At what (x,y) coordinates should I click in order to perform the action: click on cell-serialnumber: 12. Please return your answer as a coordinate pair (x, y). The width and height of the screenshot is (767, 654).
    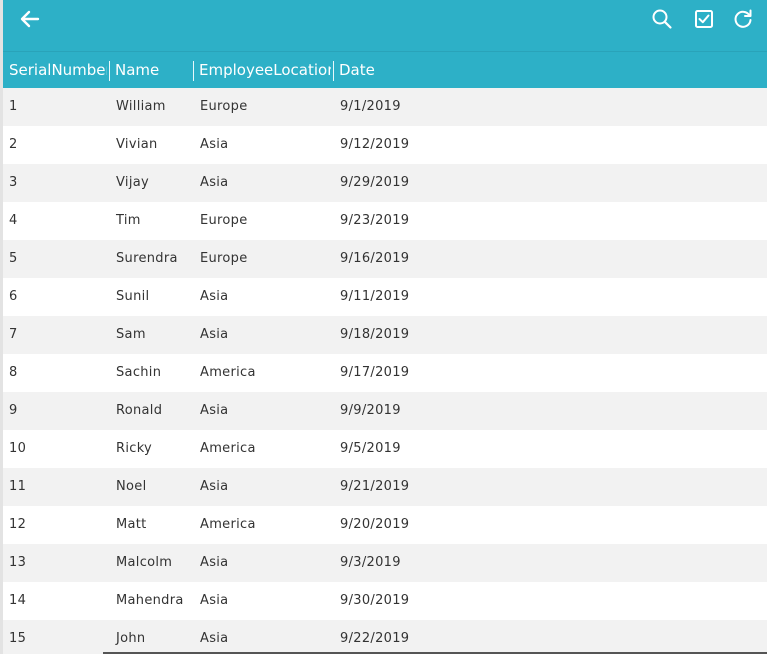
    Looking at the image, I should click on (18, 524).